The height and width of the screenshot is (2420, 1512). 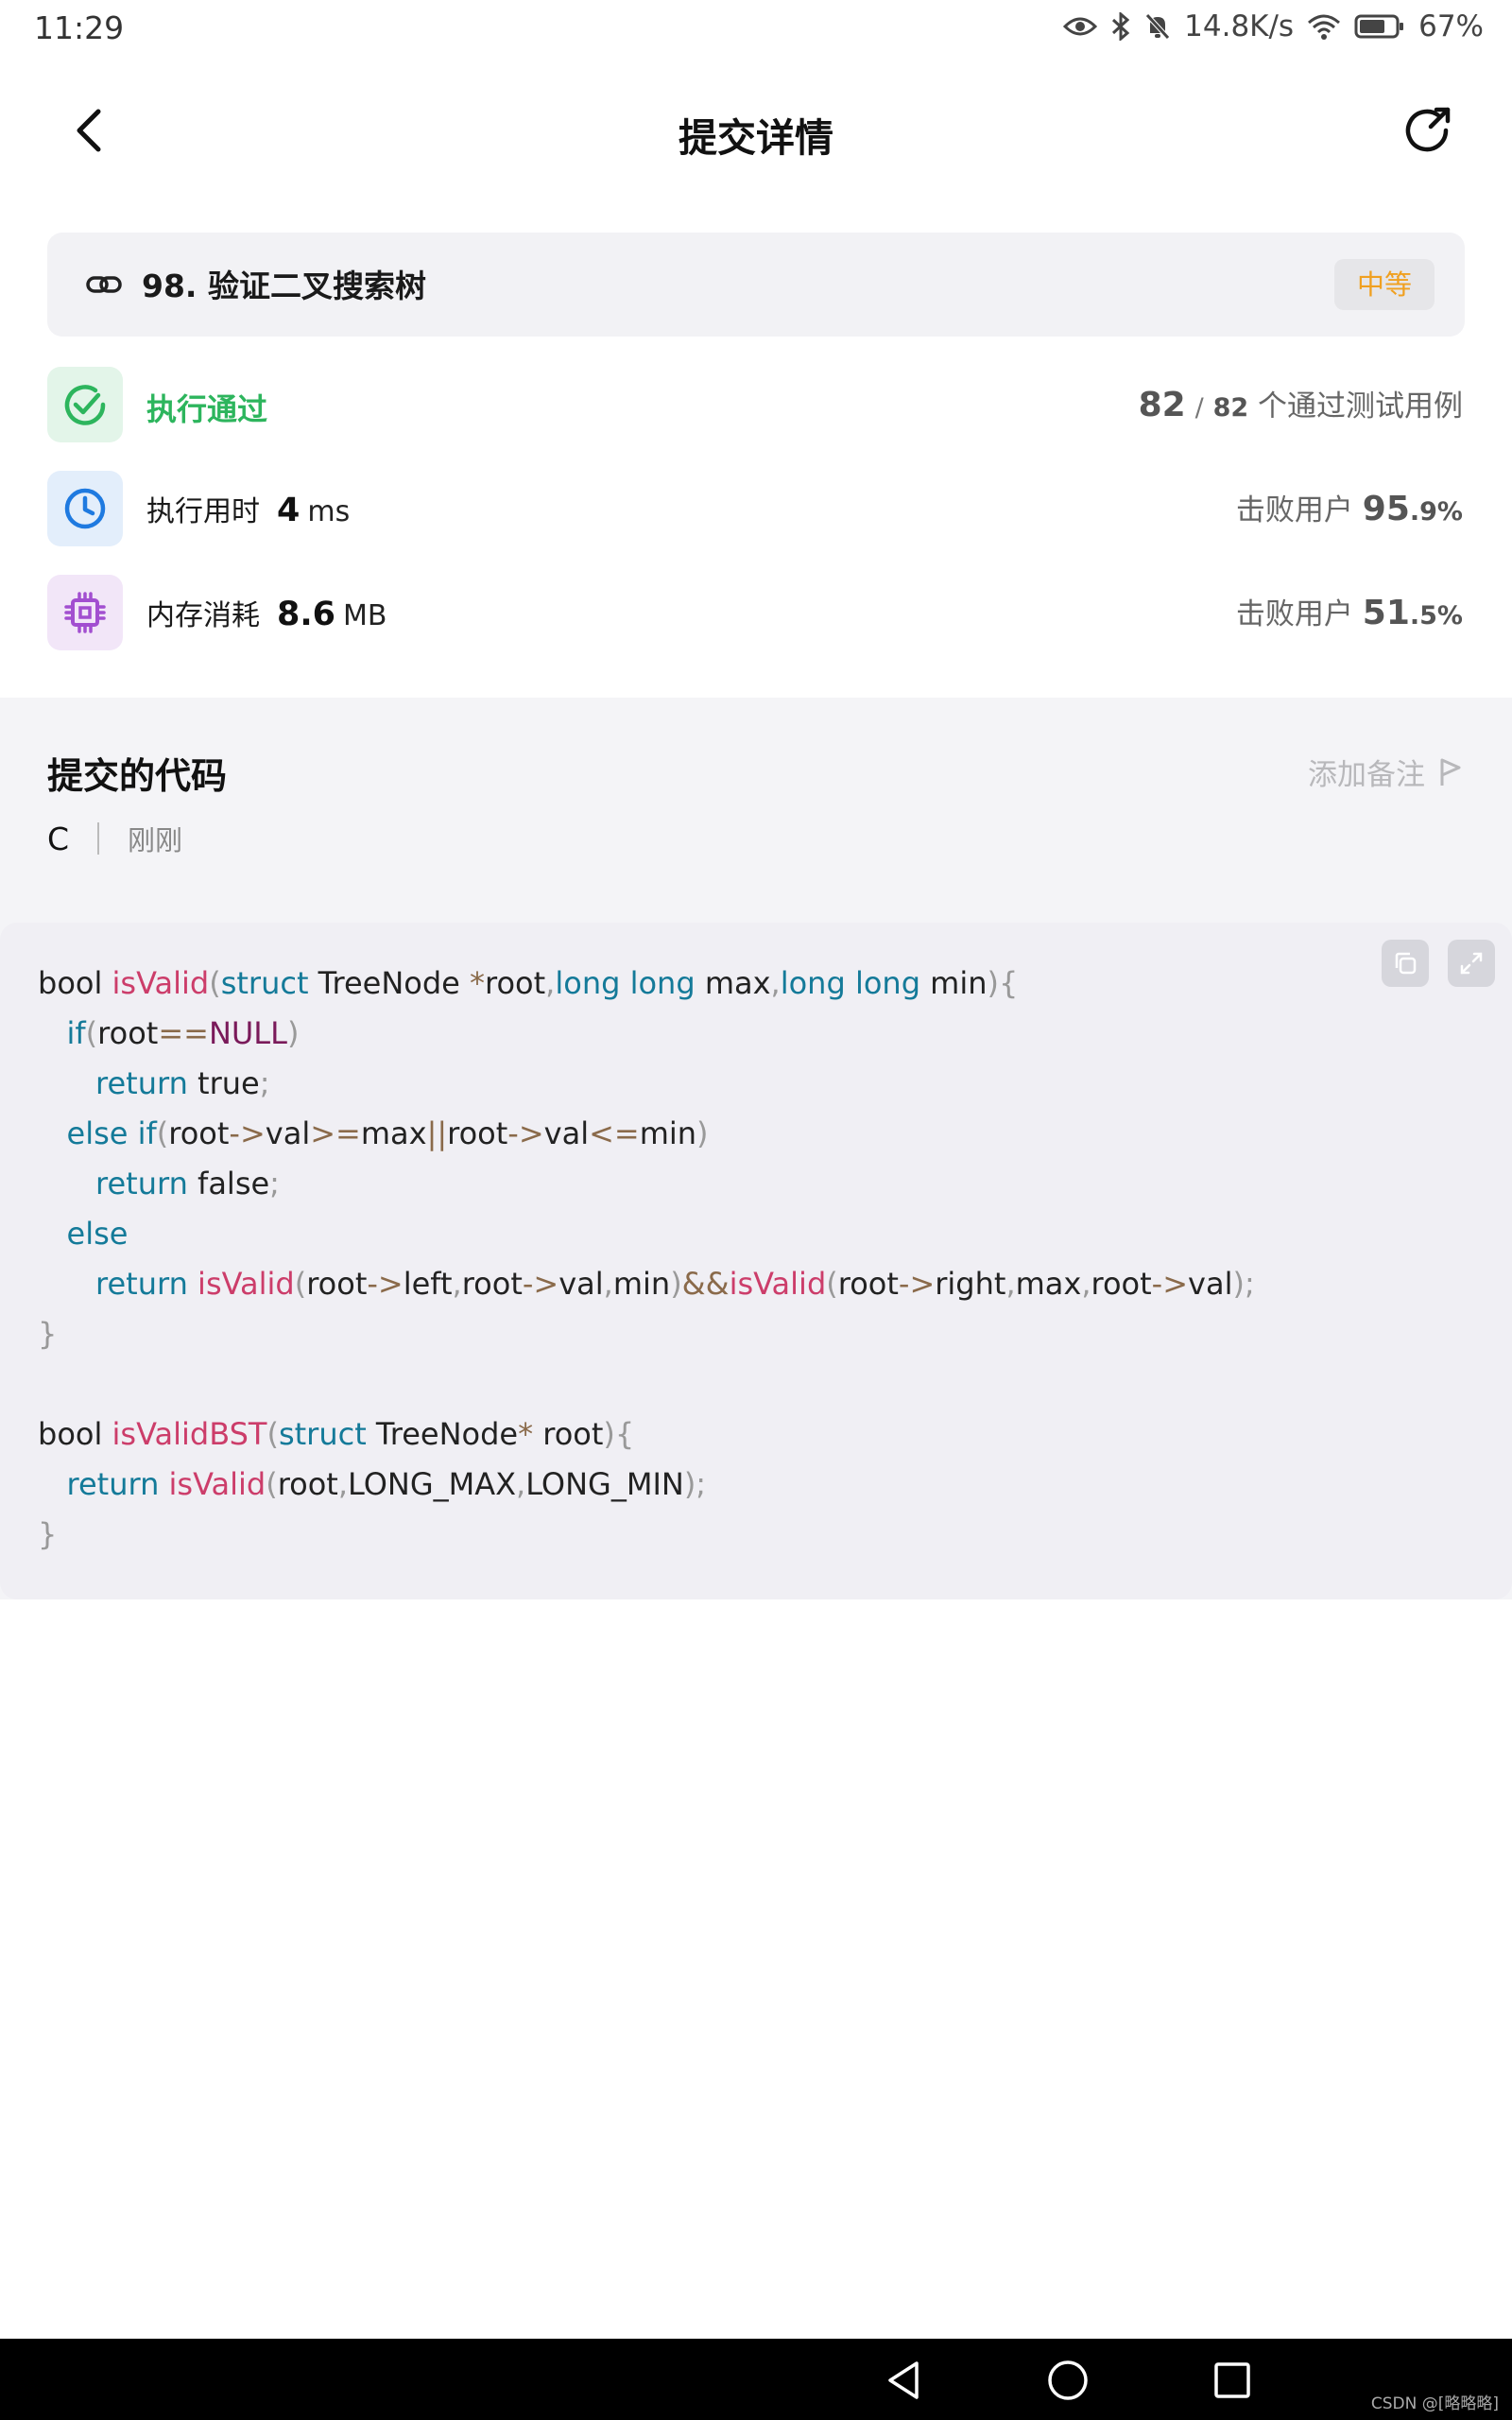 I want to click on runtime-beats: 击败用户 95.9%, so click(x=1349, y=507).